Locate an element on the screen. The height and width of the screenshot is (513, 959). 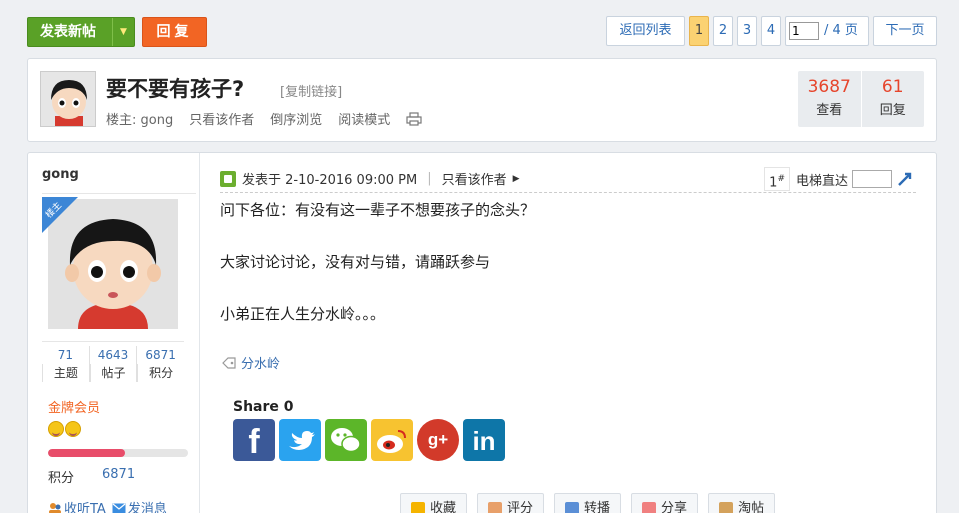
favorite-label: 收藏 is located at coordinates (443, 507).